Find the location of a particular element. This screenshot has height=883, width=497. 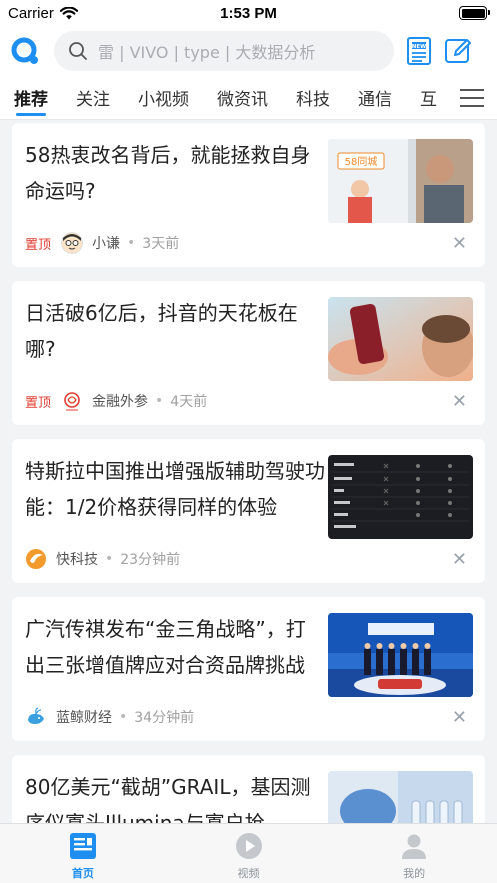

header-actions: NEW is located at coordinates (440, 51).